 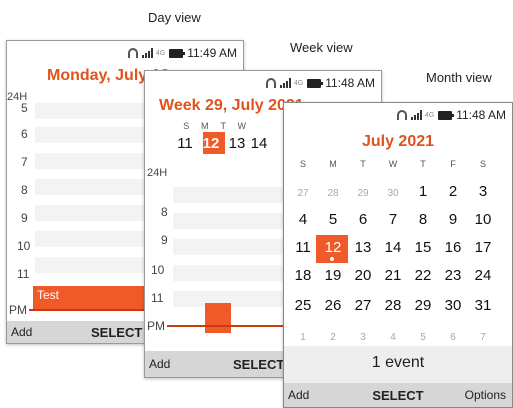 What do you see at coordinates (303, 247) in the screenshot?
I see `calendar-day: 11` at bounding box center [303, 247].